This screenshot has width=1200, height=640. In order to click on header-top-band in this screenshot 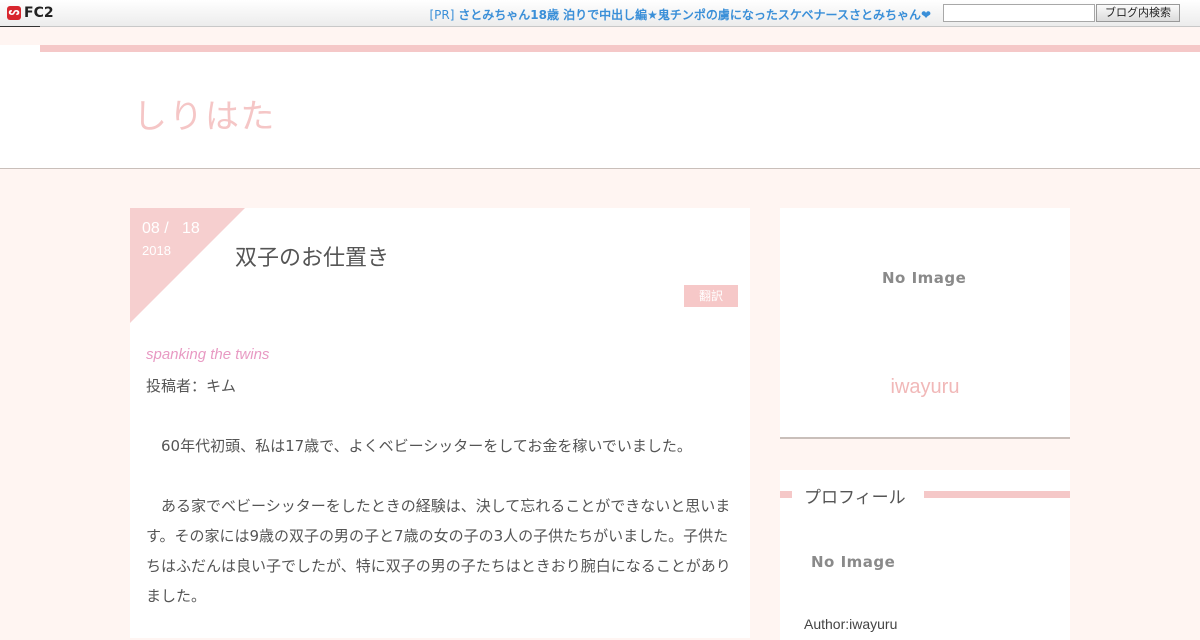, I will do `click(600, 36)`.